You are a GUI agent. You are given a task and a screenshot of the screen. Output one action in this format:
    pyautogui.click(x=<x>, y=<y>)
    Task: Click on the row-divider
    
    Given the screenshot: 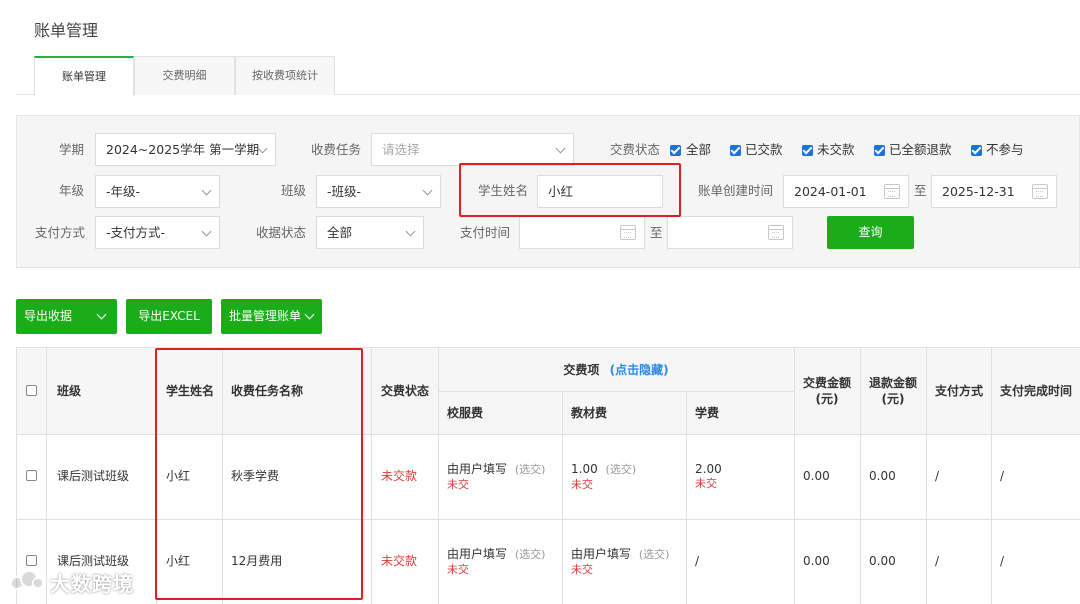 What is the action you would take?
    pyautogui.click(x=548, y=519)
    